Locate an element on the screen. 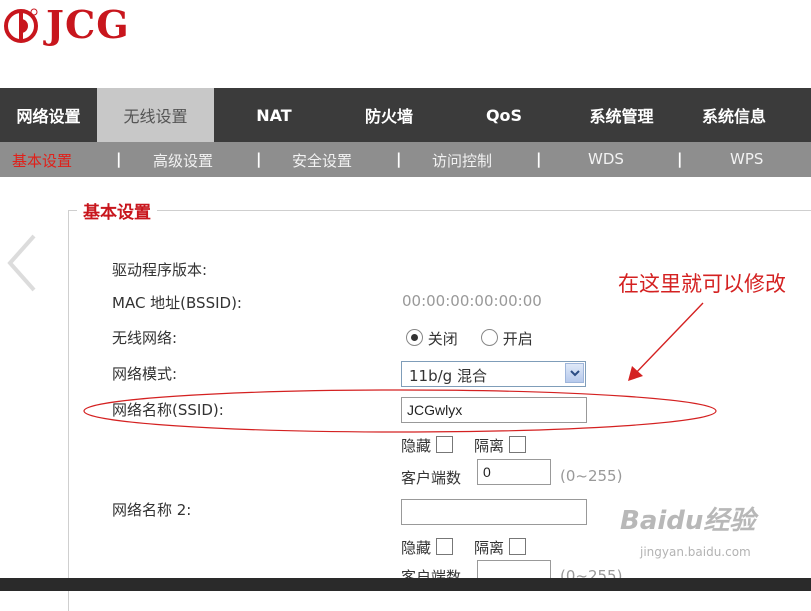  annotation-ellipse is located at coordinates (400, 411).